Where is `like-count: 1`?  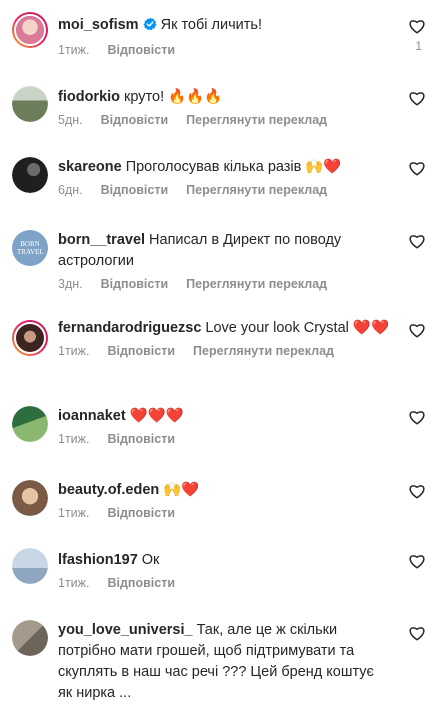 like-count: 1 is located at coordinates (418, 46).